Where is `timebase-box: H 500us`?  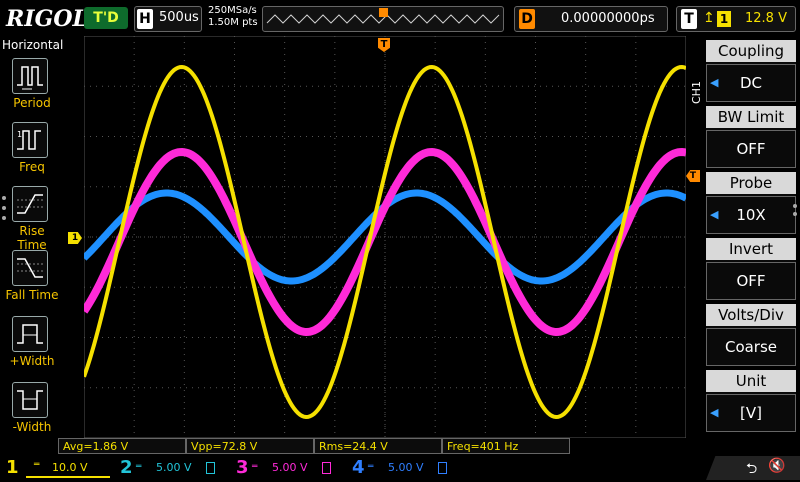
timebase-box: H 500us is located at coordinates (168, 19).